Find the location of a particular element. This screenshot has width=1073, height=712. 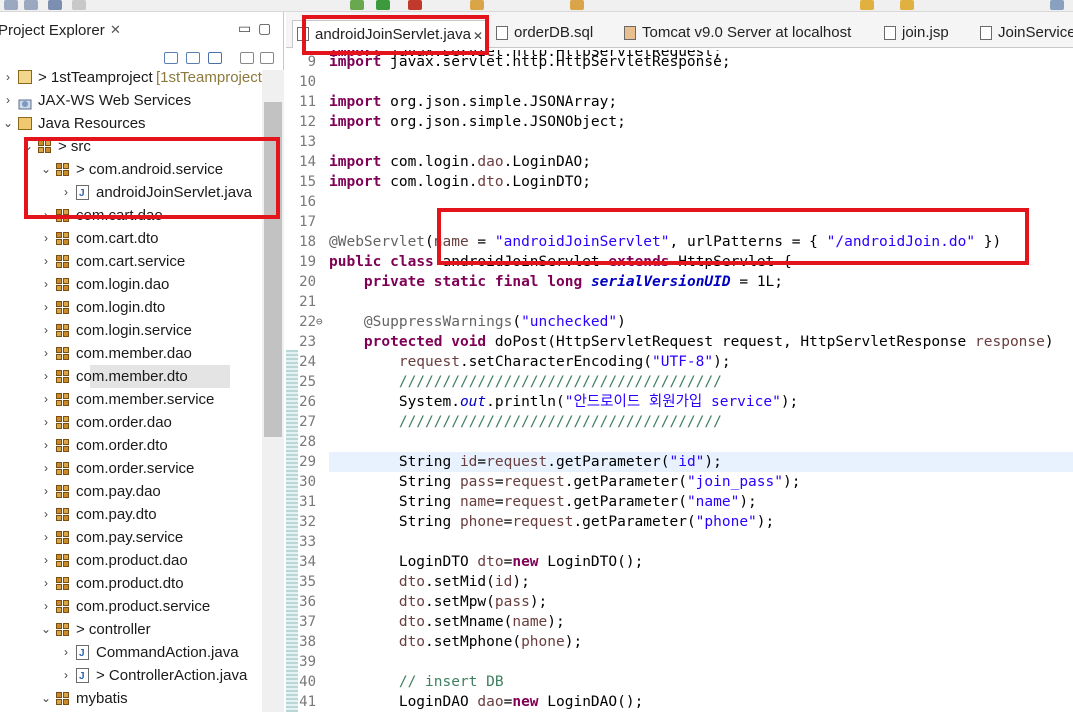

tree-item: › CommandAction.java is located at coordinates (131, 653).